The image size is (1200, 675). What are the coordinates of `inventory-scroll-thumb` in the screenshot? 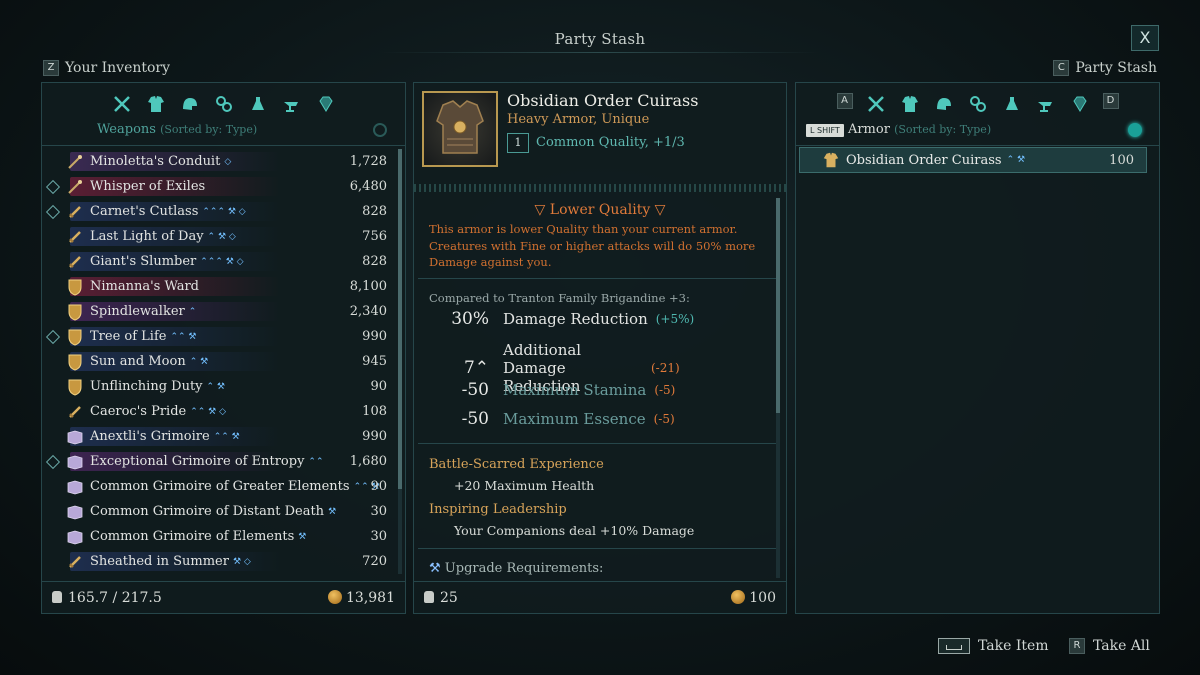 It's located at (400, 319).